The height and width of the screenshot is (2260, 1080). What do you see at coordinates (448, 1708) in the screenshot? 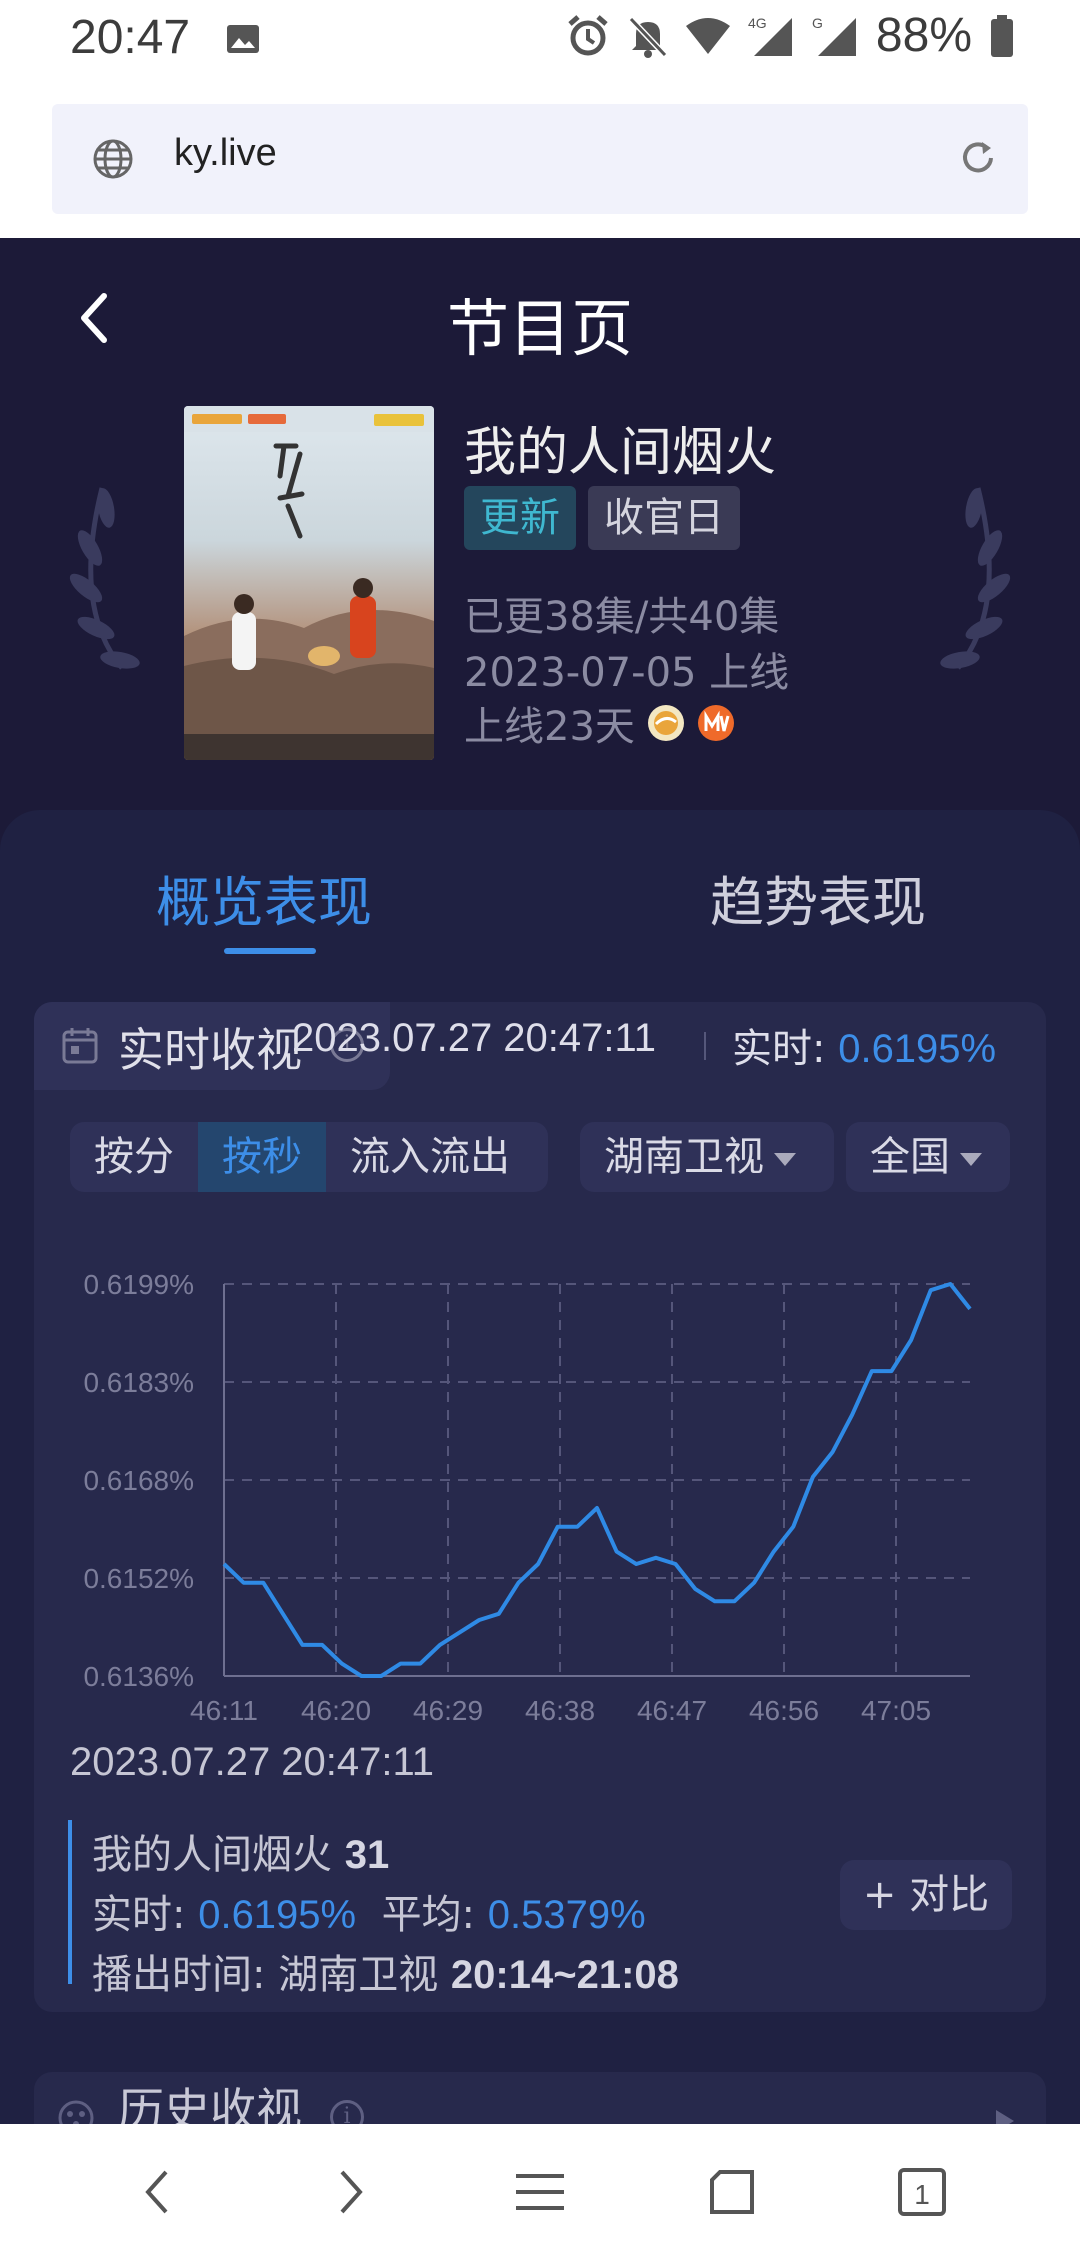
I see `chart-x-tick-label: 46:29` at bounding box center [448, 1708].